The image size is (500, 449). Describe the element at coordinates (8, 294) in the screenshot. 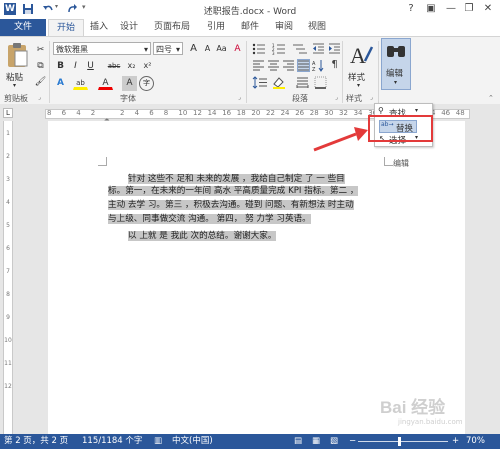

I see `vertical-ruler-number: 8` at that location.